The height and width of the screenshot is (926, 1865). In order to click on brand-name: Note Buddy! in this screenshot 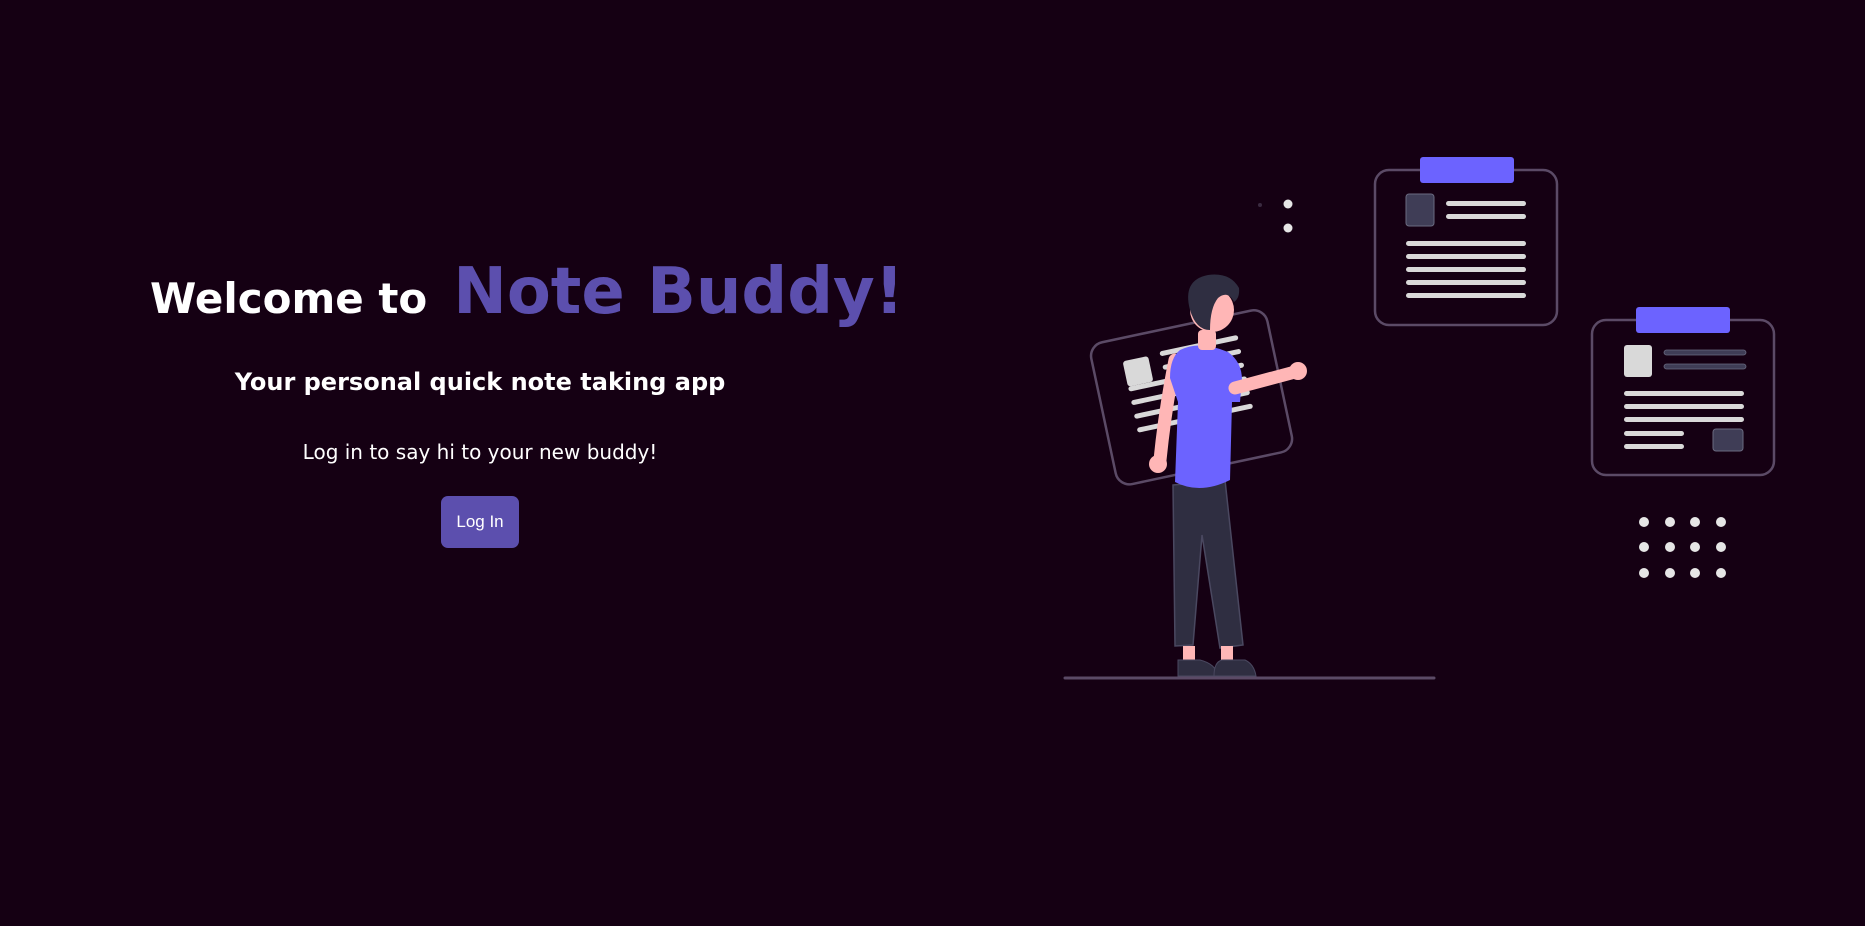, I will do `click(678, 292)`.